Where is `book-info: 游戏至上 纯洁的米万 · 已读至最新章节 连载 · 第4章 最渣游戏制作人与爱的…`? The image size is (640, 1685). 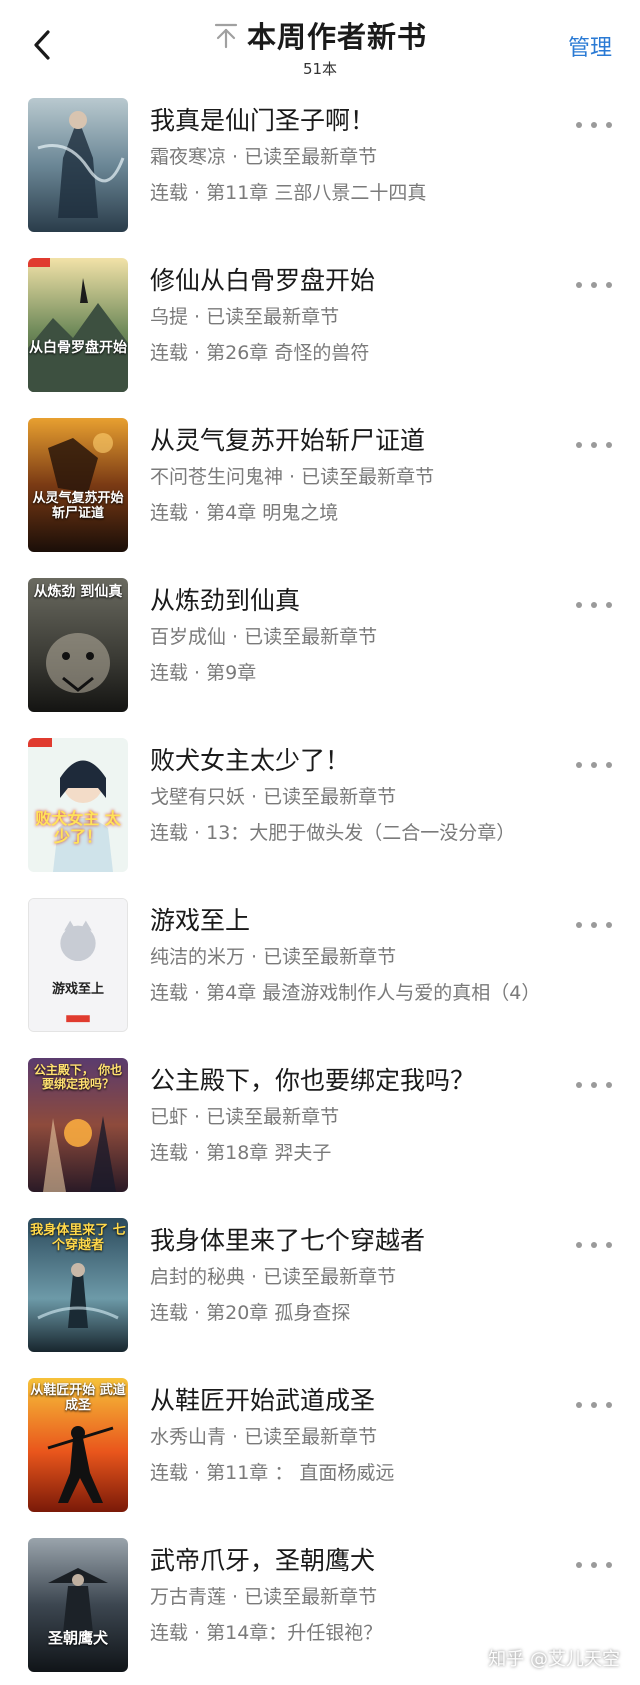
book-info: 游戏至上 纯洁的米万 · 已读至最新章节 连载 · 第4章 最渣游戏制作人与爱的… is located at coordinates (360, 955).